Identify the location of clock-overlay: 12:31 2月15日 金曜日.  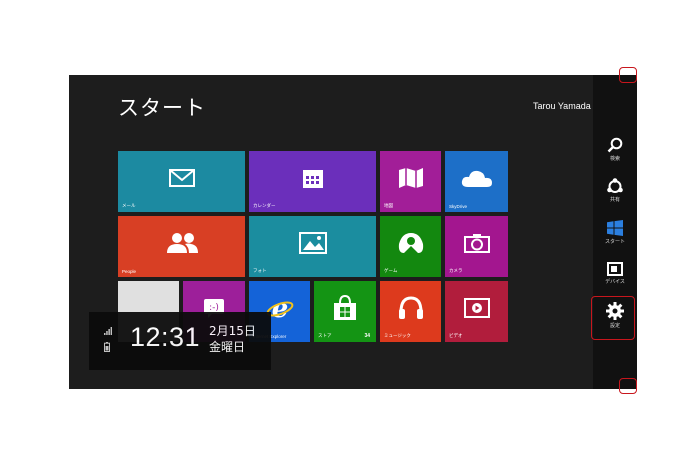
(180, 341).